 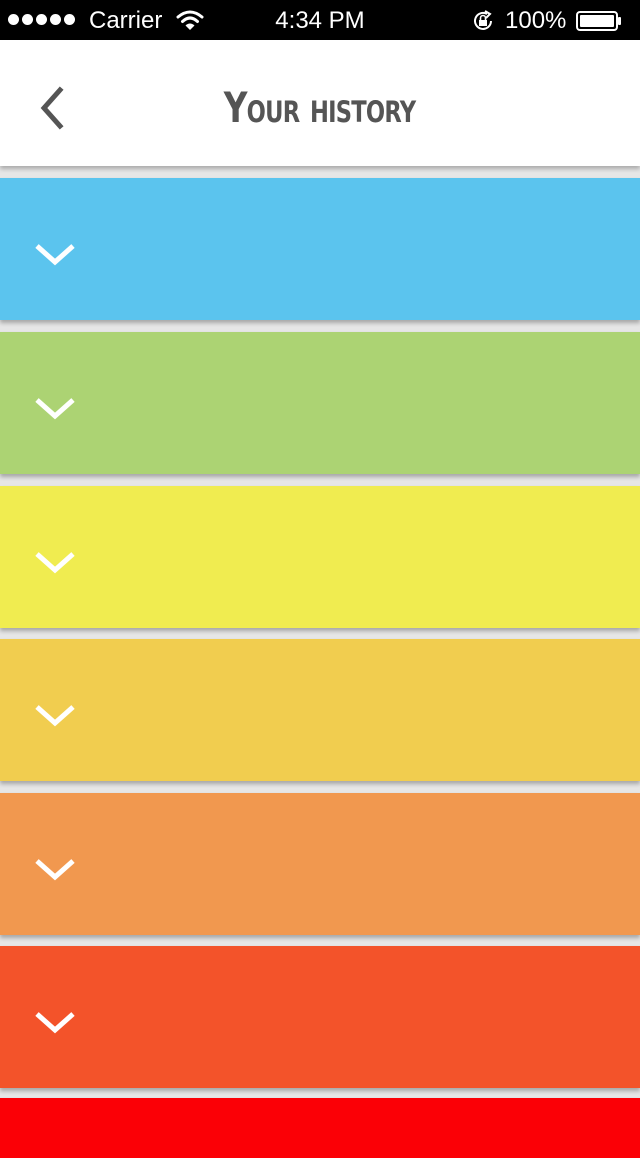 I want to click on rotation-lock-icon, so click(x=483, y=20).